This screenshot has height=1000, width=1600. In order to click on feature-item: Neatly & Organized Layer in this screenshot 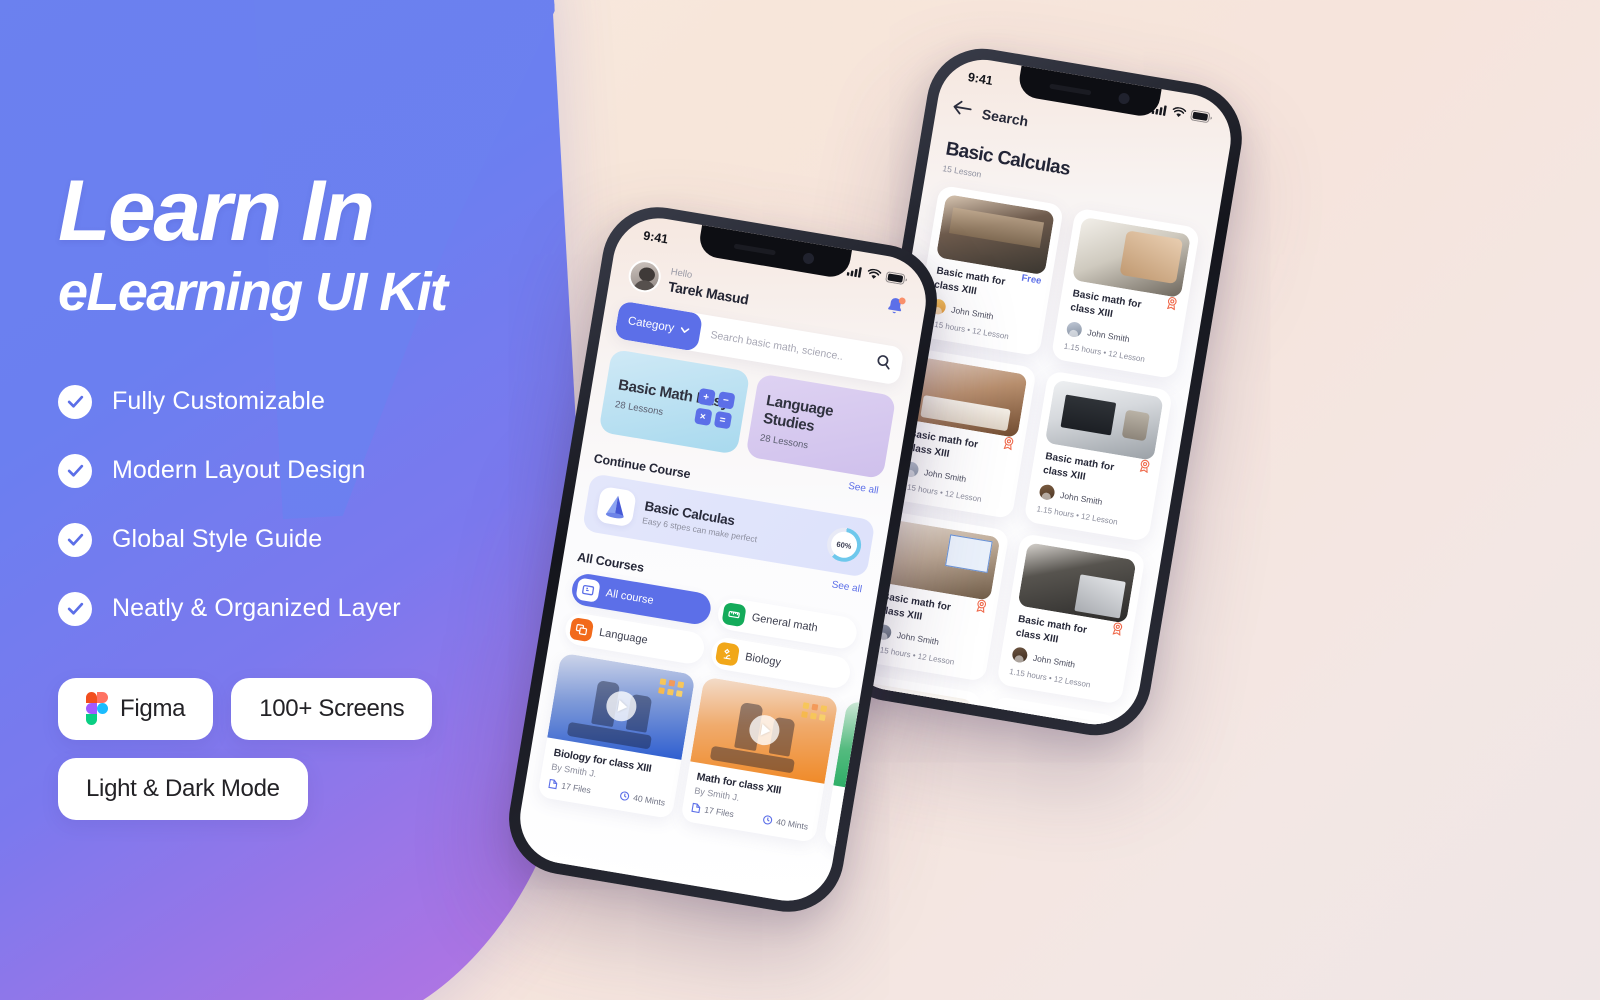, I will do `click(309, 608)`.